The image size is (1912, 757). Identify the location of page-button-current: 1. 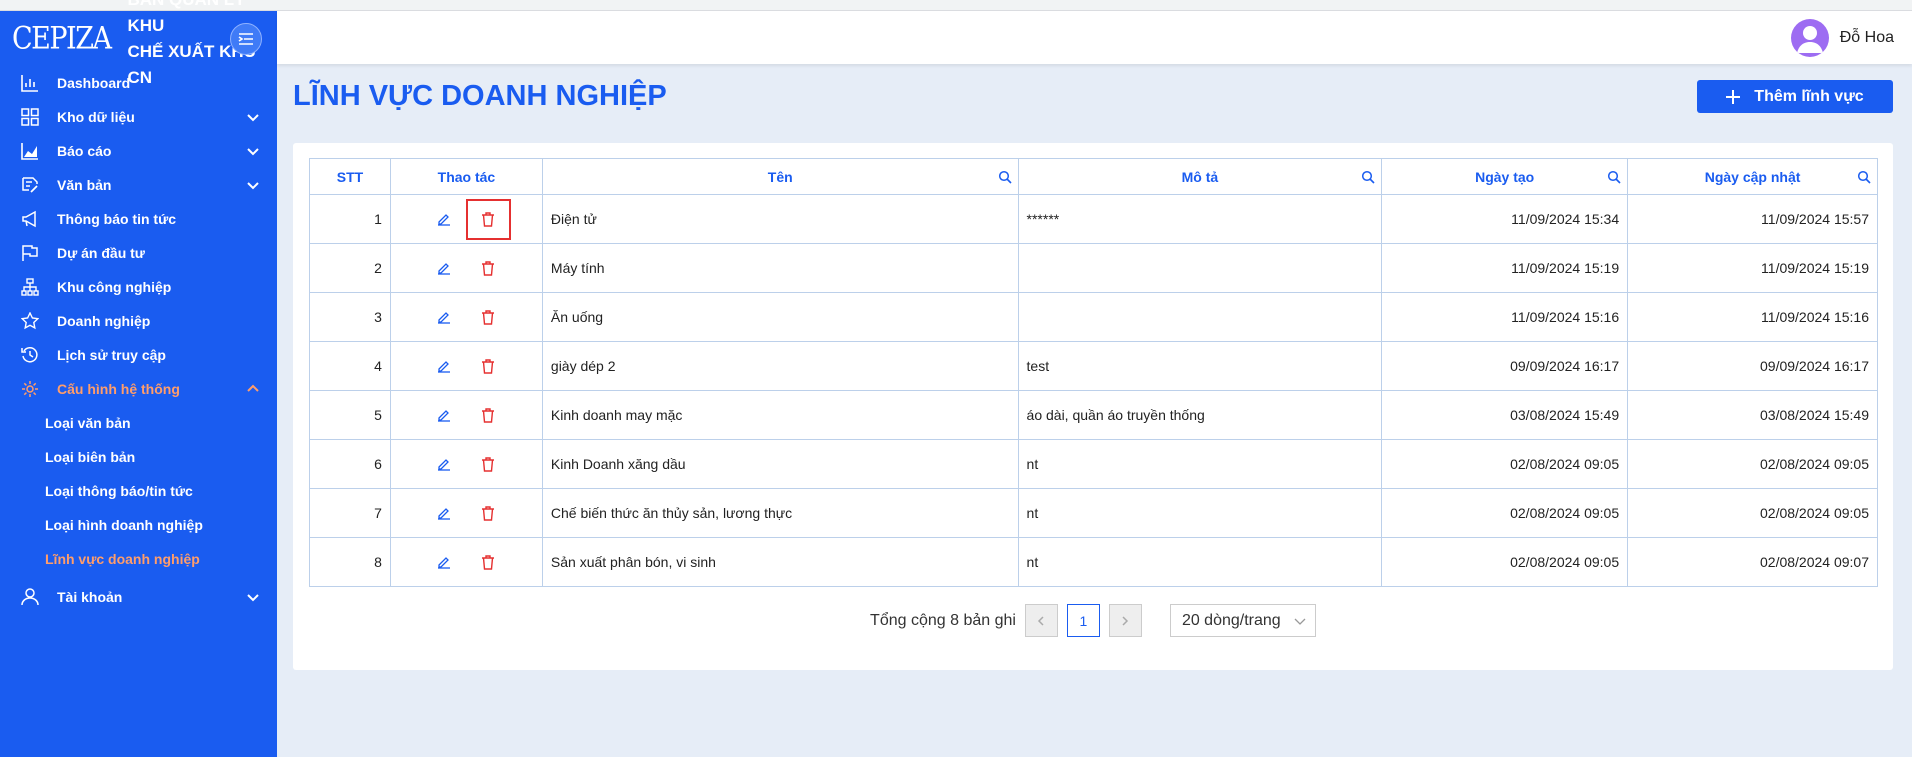
(1083, 620).